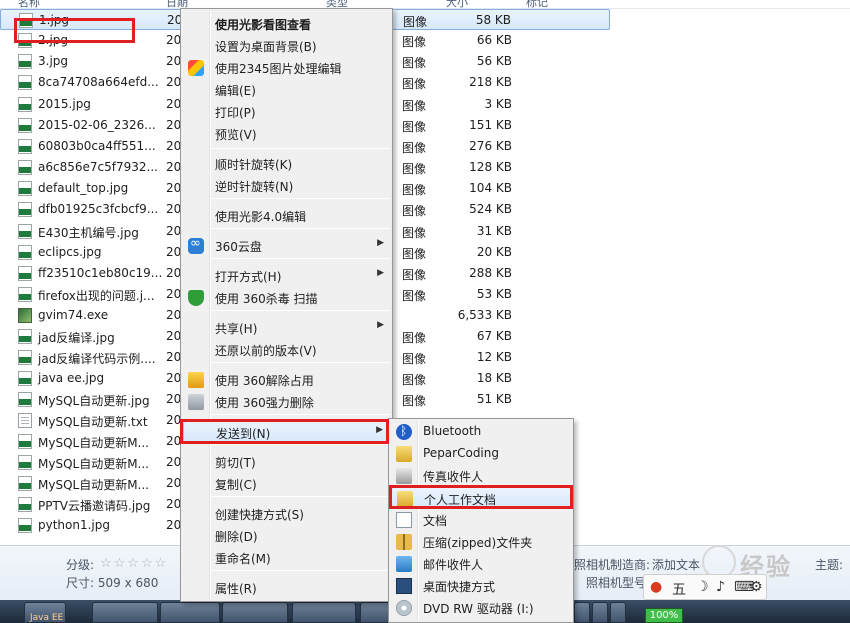 This screenshot has height=623, width=850. What do you see at coordinates (235, 91) in the screenshot?
I see `menu-item-label: 编辑(E)` at bounding box center [235, 91].